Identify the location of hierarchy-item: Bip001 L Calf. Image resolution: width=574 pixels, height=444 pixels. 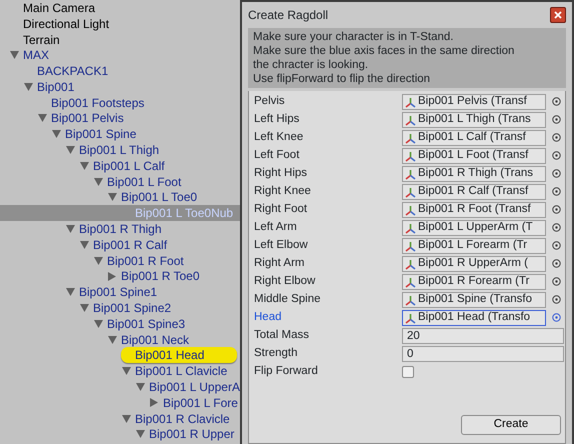
(129, 166).